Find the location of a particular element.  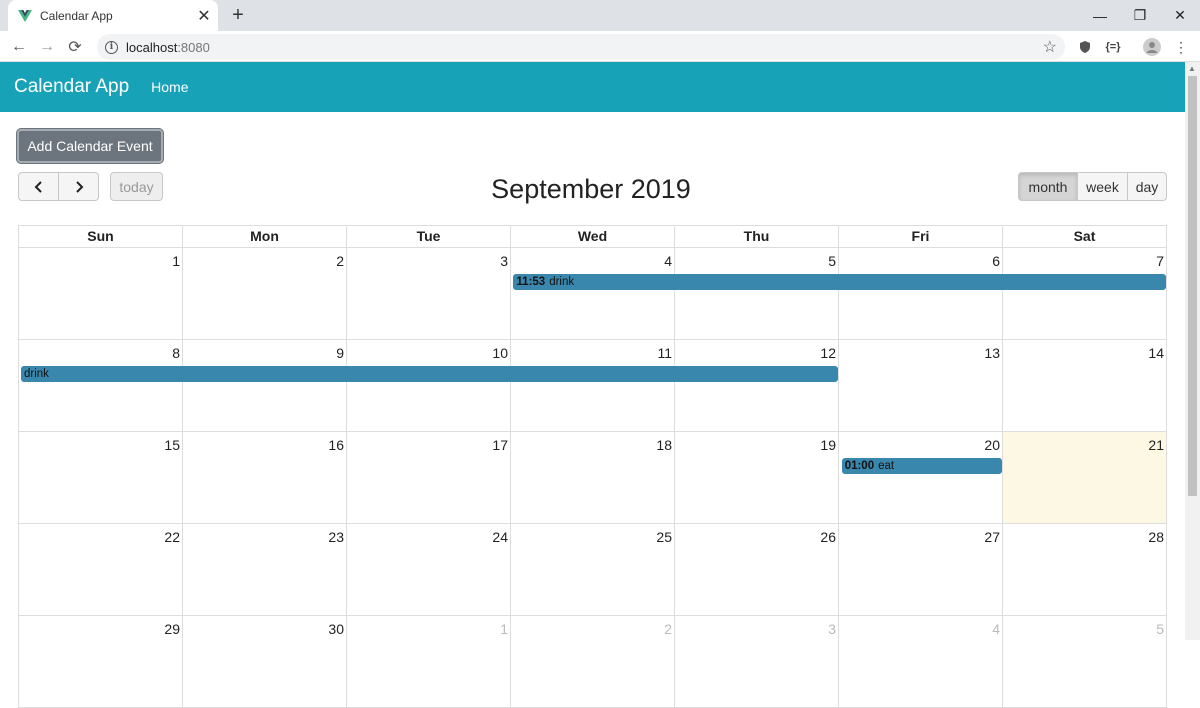

day-number: 7 is located at coordinates (1160, 261).